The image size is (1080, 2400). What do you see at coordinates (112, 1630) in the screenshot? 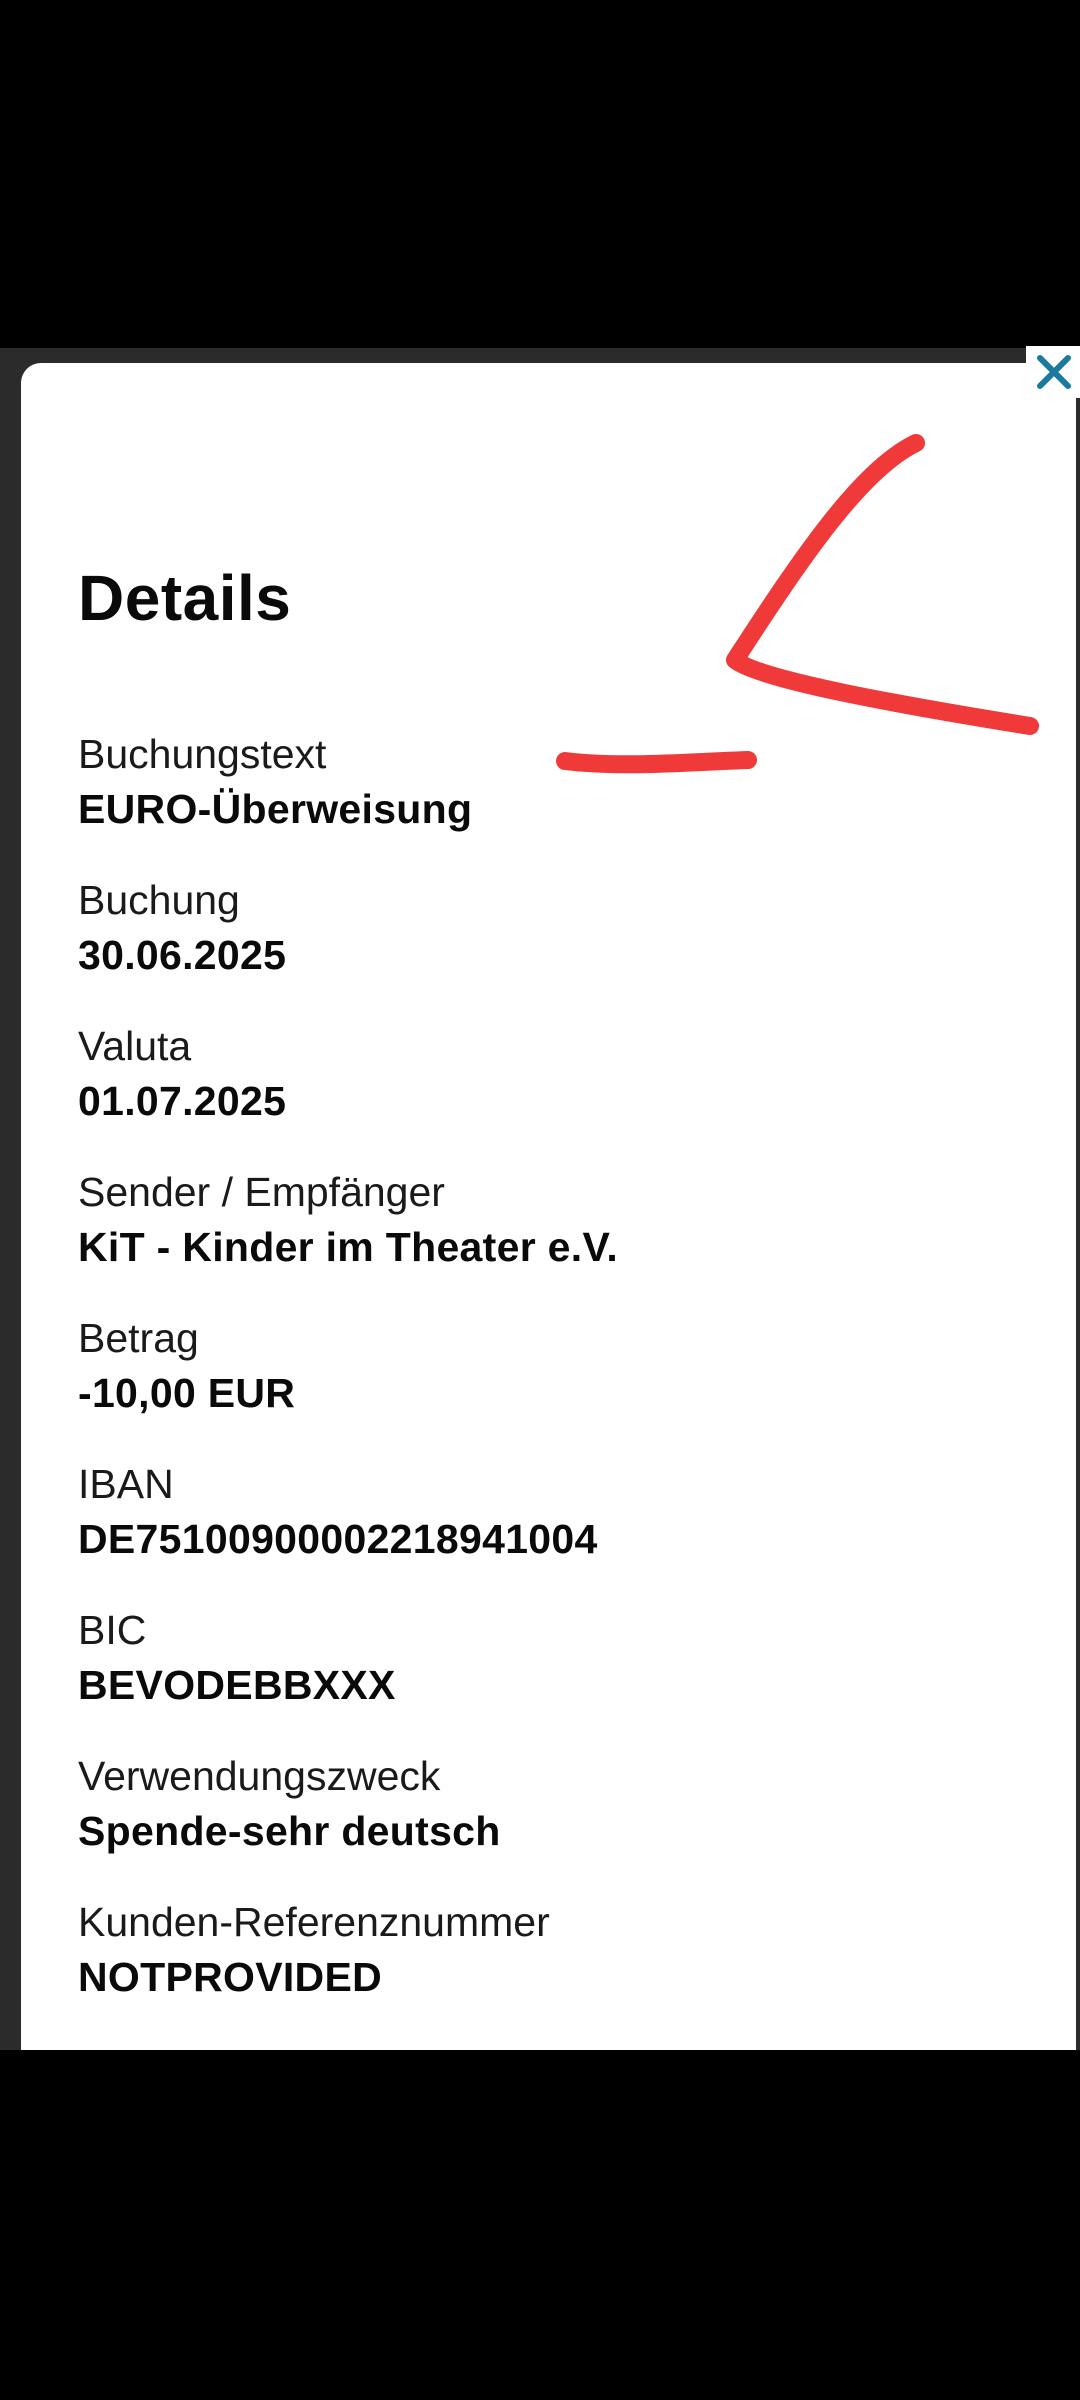
I see `detail-label: BIC` at bounding box center [112, 1630].